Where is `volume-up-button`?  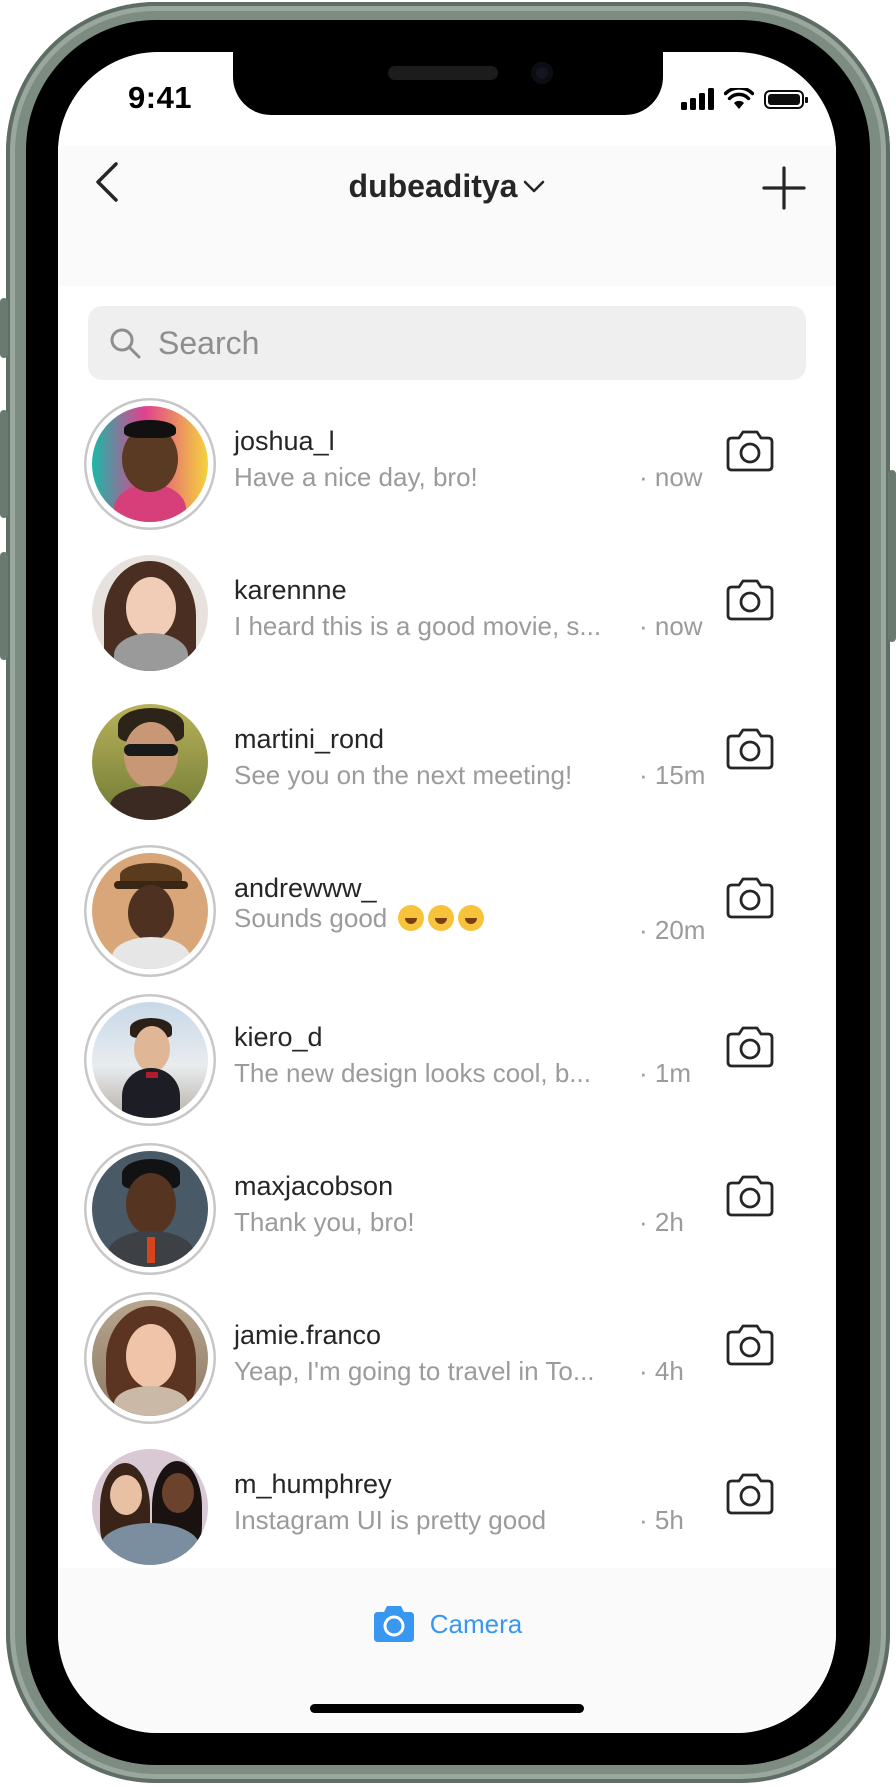
volume-up-button is located at coordinates (4, 464).